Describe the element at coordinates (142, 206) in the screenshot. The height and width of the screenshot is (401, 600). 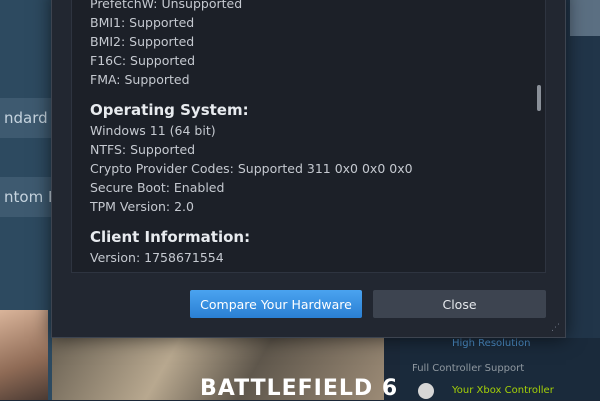
I see `info-line-tpm-version: TPM Version: 2.0` at that location.